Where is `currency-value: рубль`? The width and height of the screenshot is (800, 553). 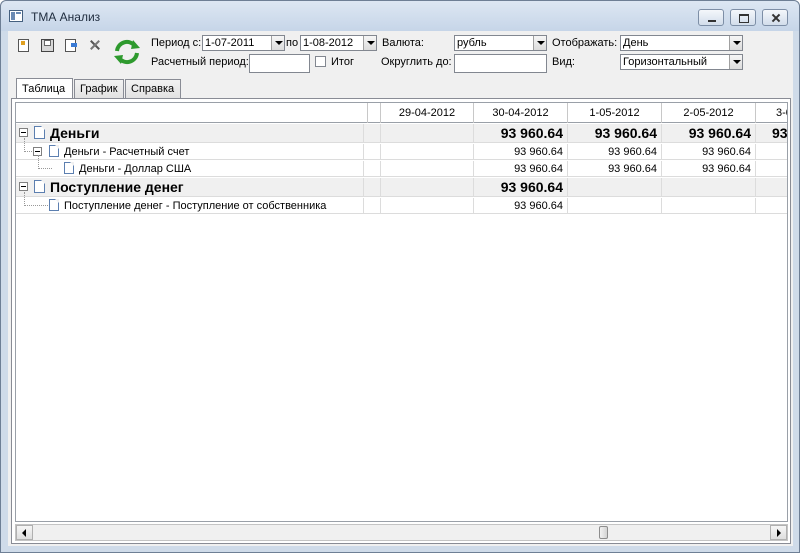
currency-value: рубль is located at coordinates (472, 43).